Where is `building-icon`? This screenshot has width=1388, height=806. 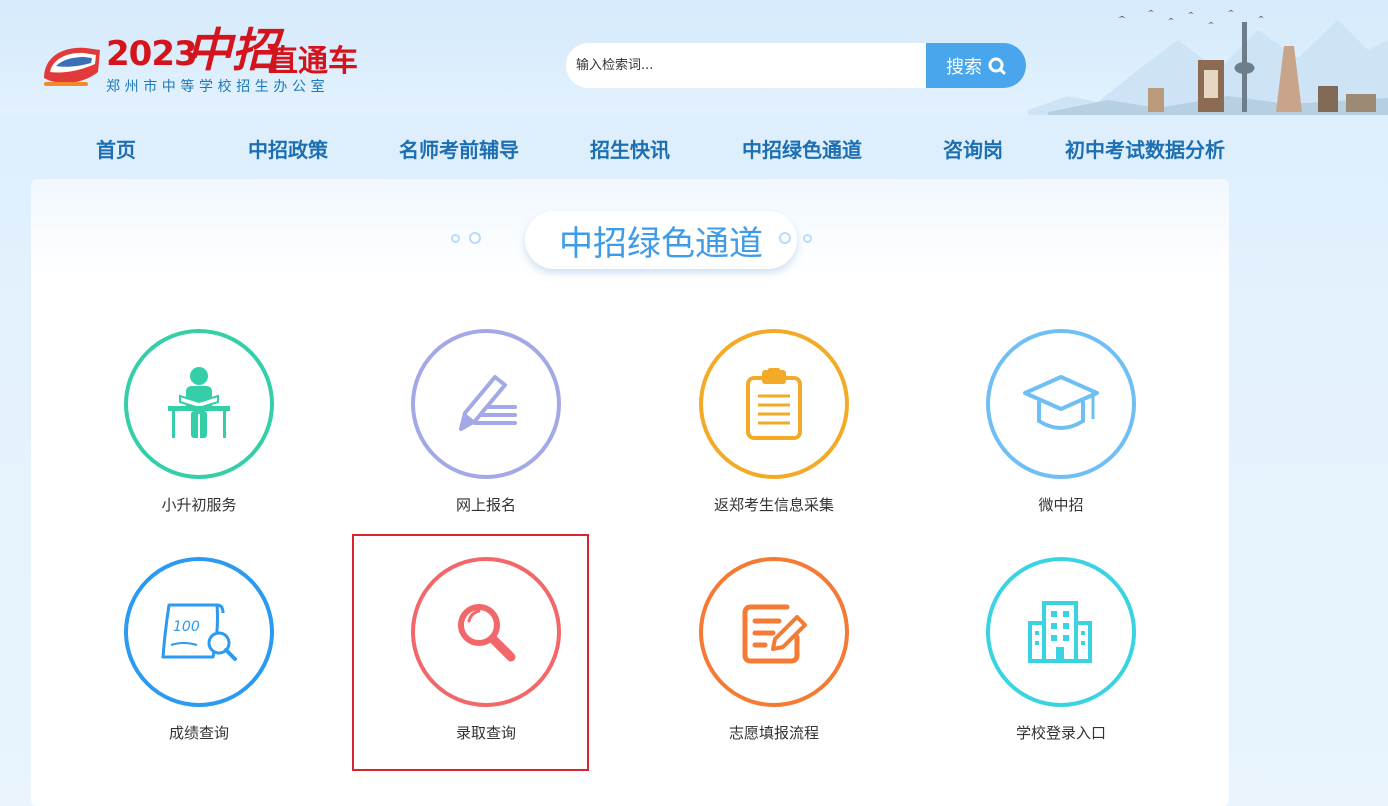 building-icon is located at coordinates (1060, 632).